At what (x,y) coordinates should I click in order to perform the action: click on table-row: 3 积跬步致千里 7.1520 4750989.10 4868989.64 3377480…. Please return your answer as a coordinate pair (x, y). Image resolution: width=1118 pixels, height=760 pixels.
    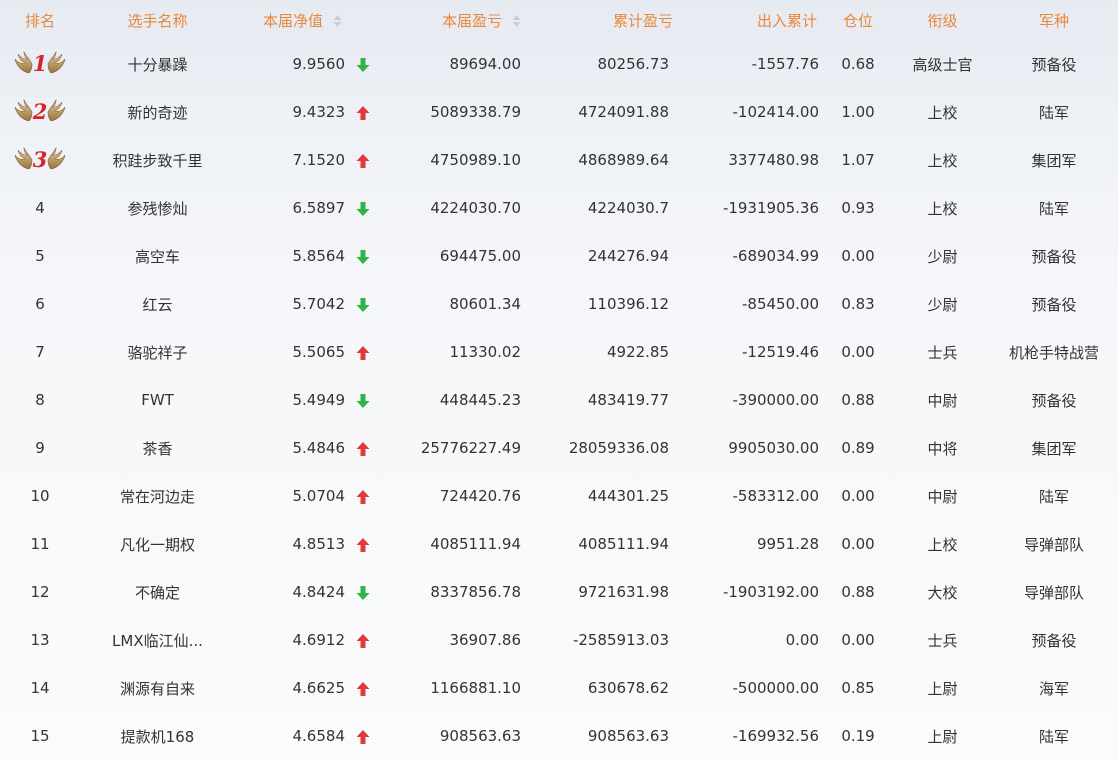
    Looking at the image, I should click on (559, 160).